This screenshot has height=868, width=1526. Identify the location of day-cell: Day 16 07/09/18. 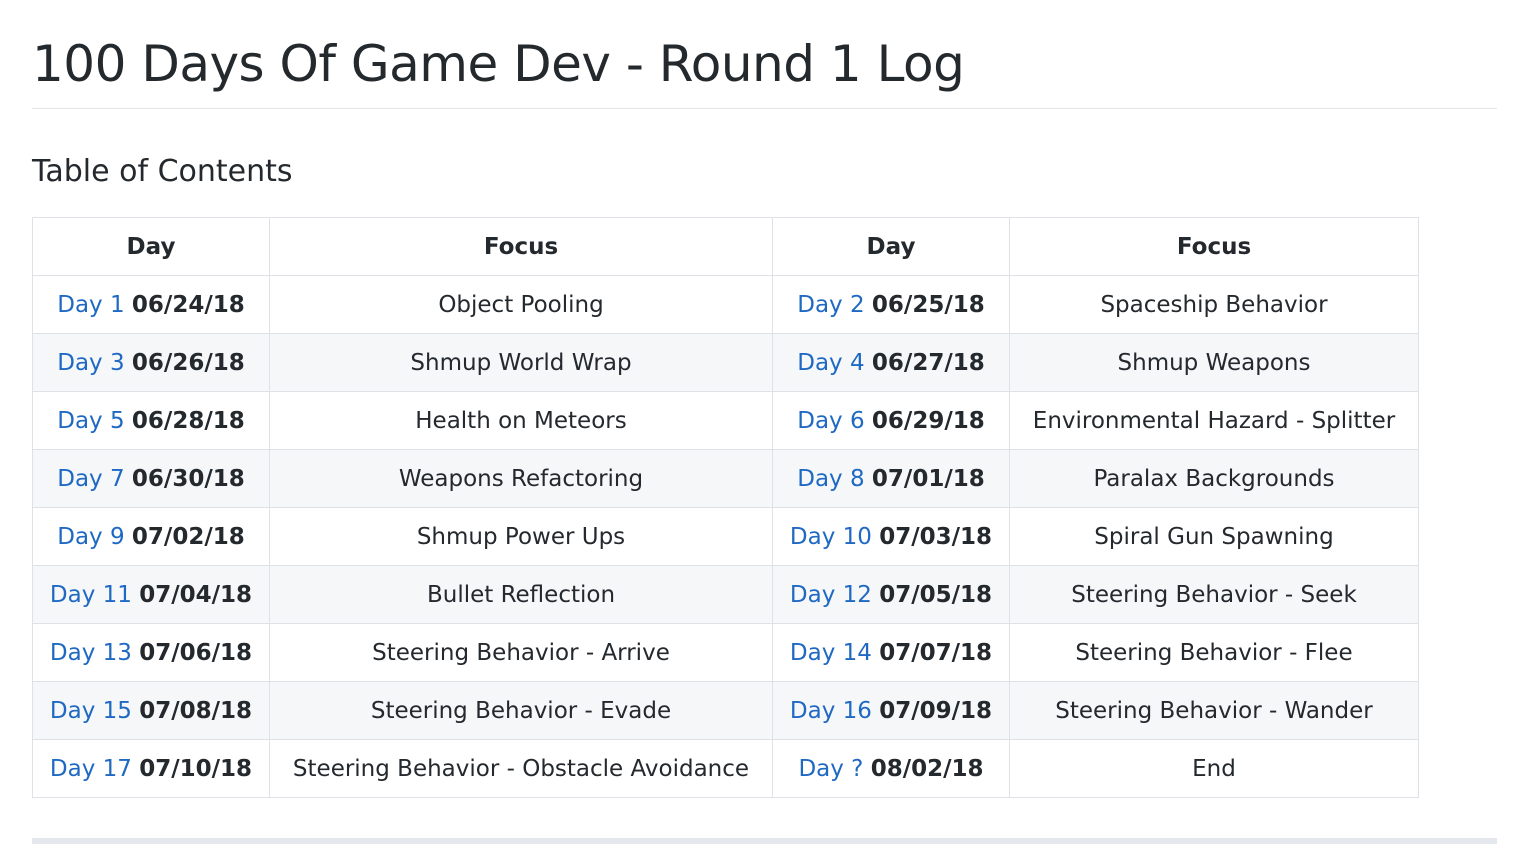
(891, 710).